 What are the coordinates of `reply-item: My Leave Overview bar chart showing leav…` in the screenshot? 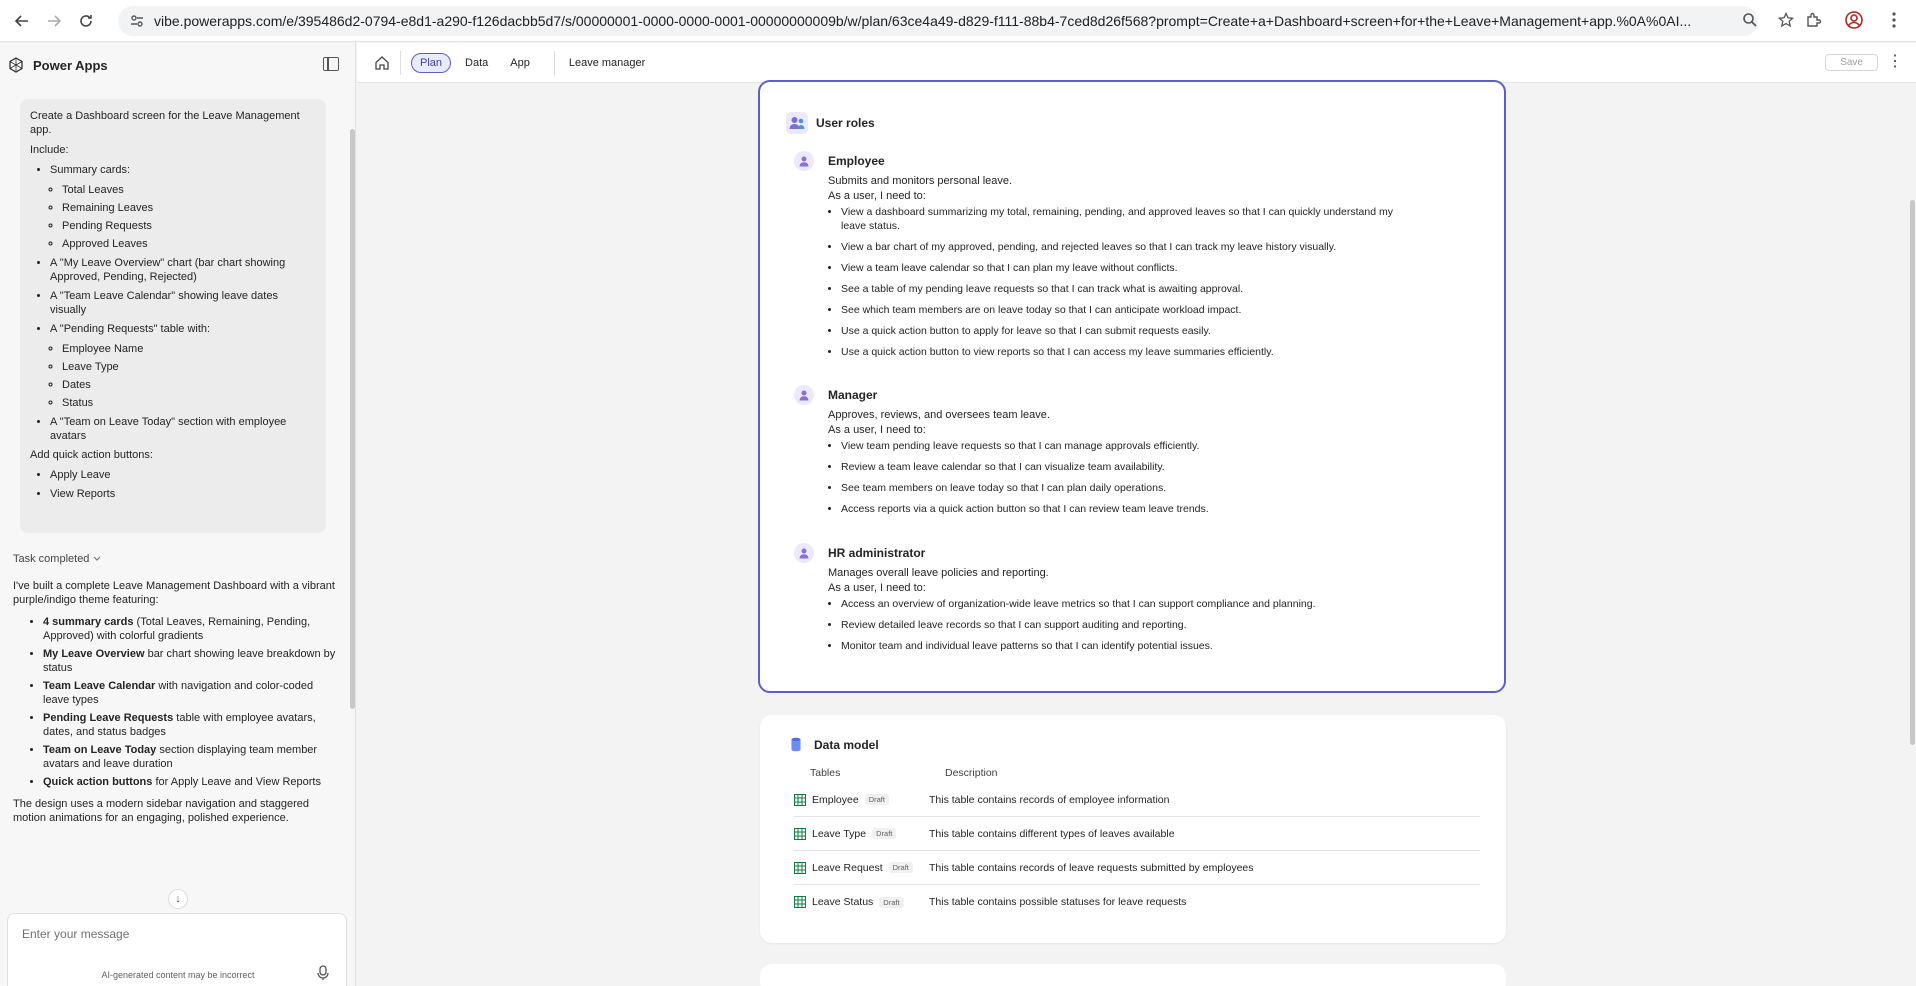 It's located at (191, 661).